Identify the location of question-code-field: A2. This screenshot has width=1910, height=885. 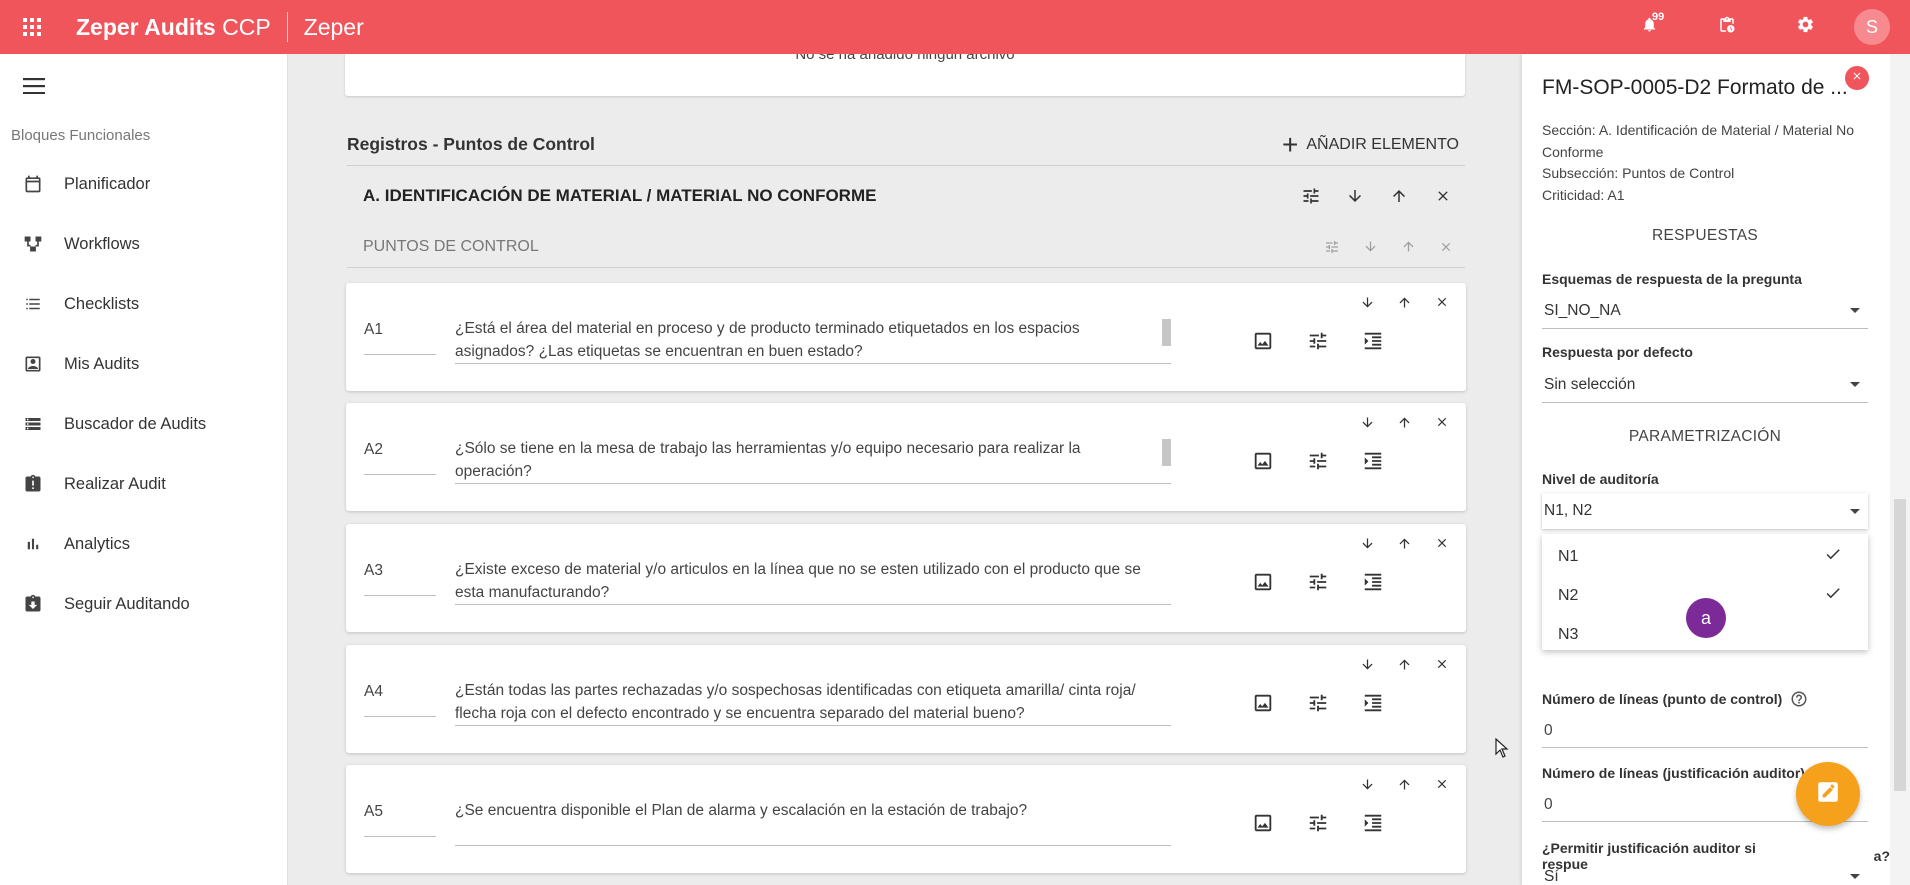
(400, 456).